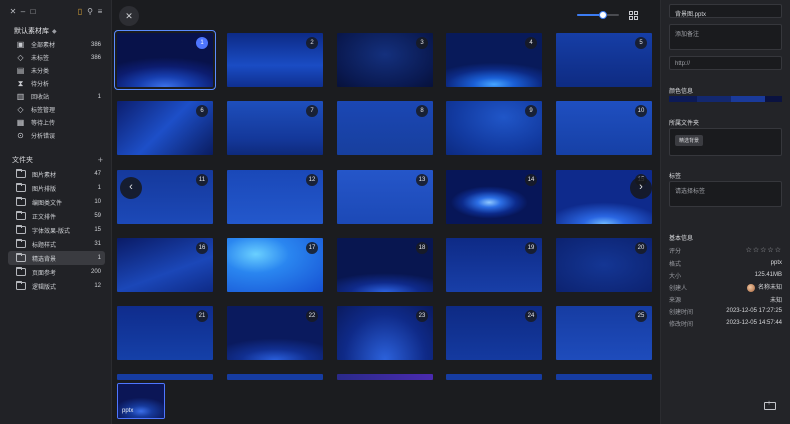  What do you see at coordinates (165, 60) in the screenshot?
I see `thumbnail-card: 1` at bounding box center [165, 60].